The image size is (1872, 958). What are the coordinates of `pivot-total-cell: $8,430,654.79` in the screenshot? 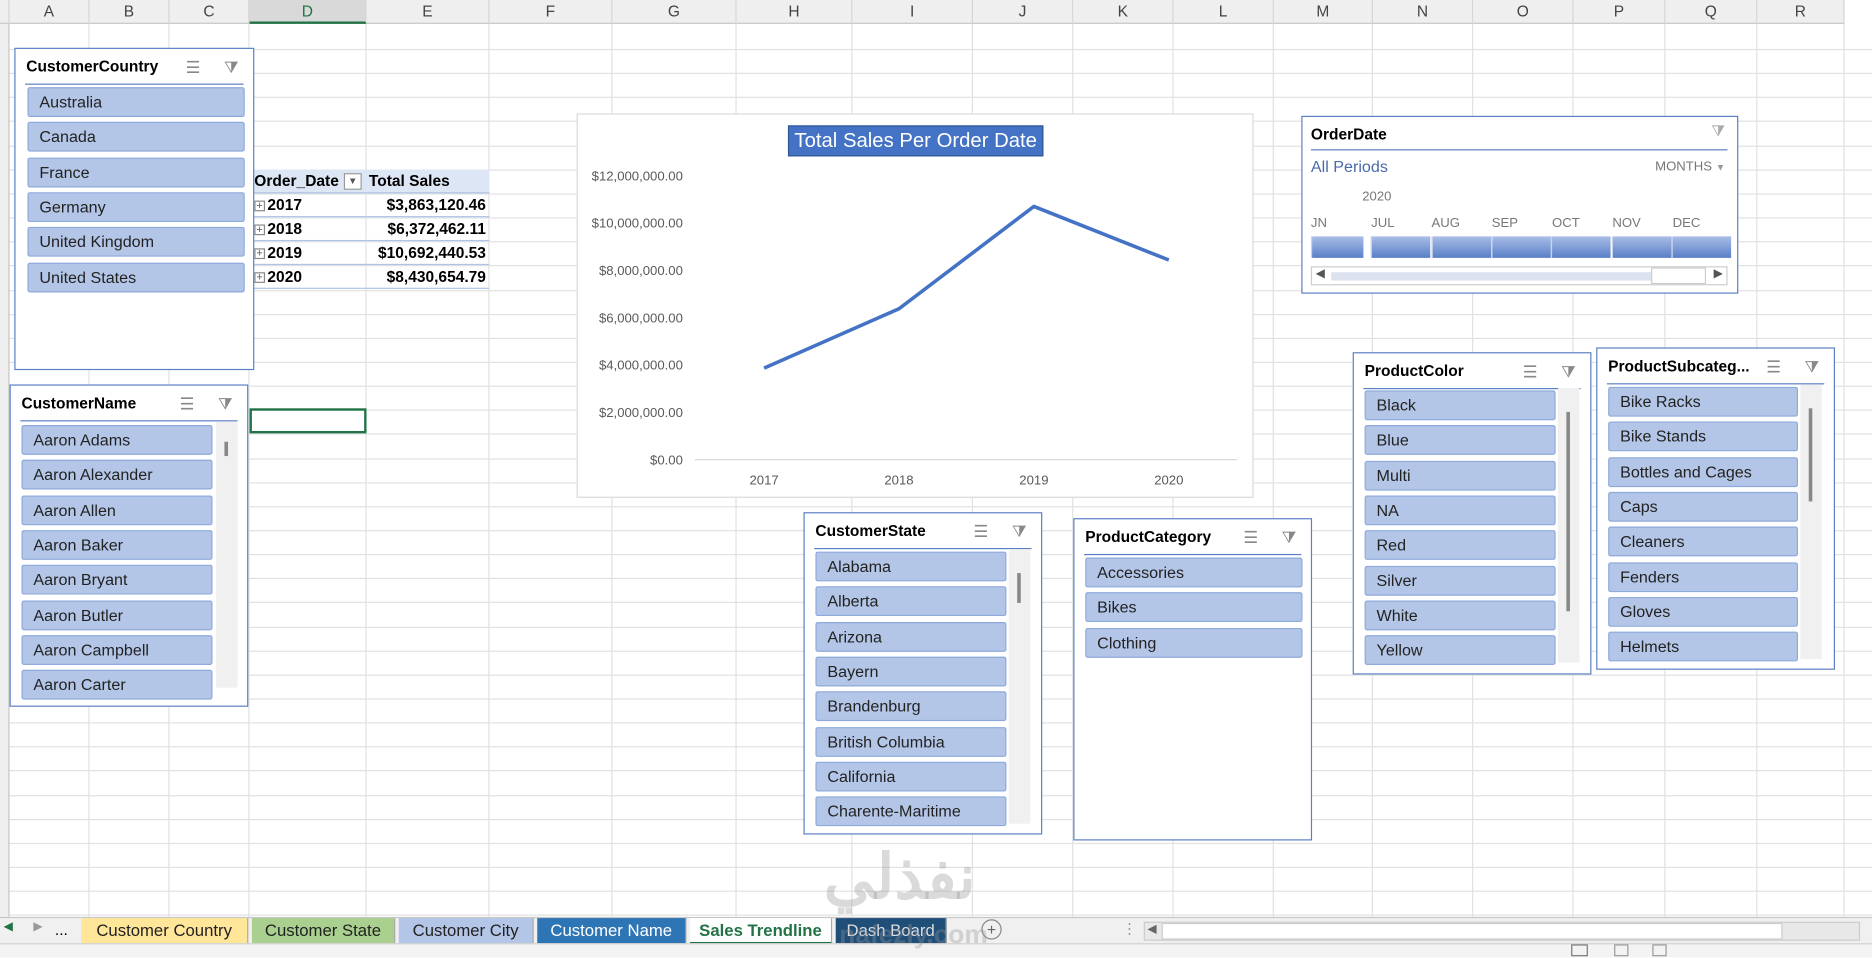 It's located at (436, 276).